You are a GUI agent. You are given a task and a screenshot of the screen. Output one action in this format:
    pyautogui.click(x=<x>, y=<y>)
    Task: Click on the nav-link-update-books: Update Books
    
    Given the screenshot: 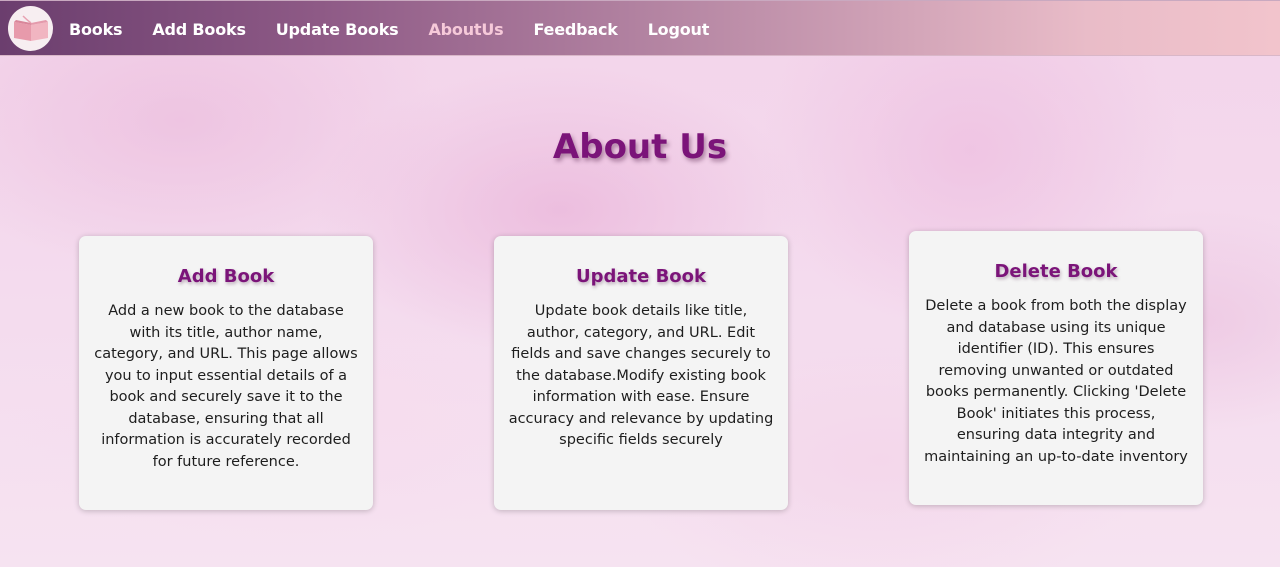 What is the action you would take?
    pyautogui.click(x=337, y=29)
    